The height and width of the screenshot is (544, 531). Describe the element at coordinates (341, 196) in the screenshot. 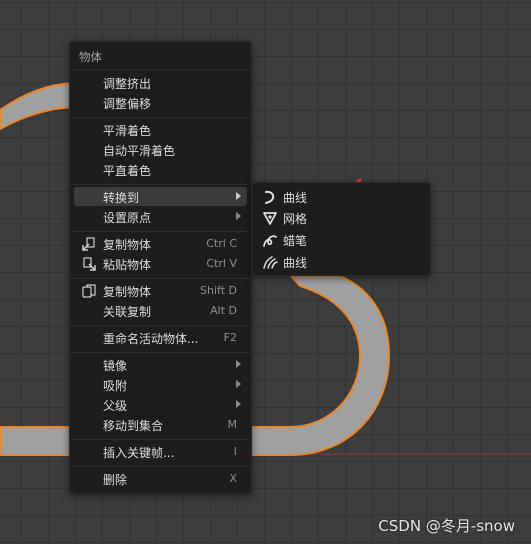

I see `submenu-item-curve: 曲线` at that location.